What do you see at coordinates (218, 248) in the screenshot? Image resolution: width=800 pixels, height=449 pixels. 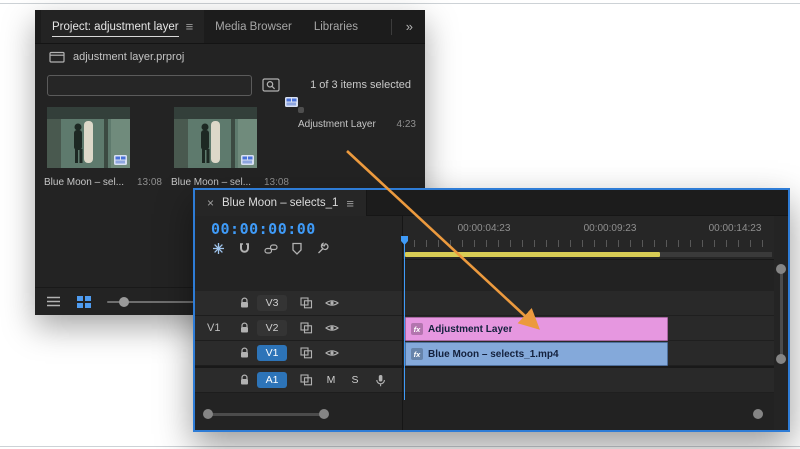 I see `nest-sequences-icon` at bounding box center [218, 248].